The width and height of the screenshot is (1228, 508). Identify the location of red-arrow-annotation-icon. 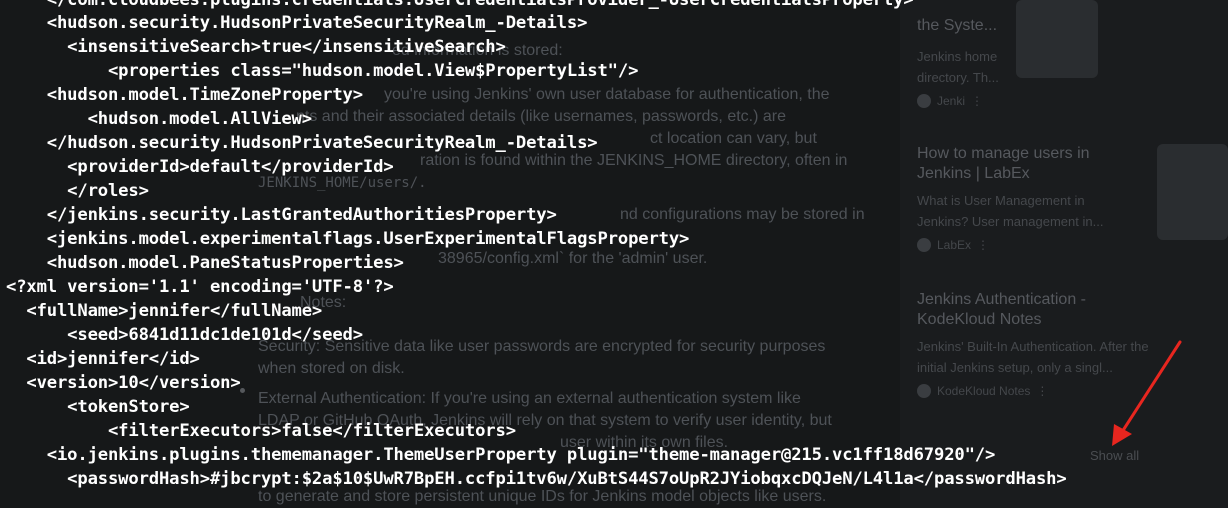
(1147, 393).